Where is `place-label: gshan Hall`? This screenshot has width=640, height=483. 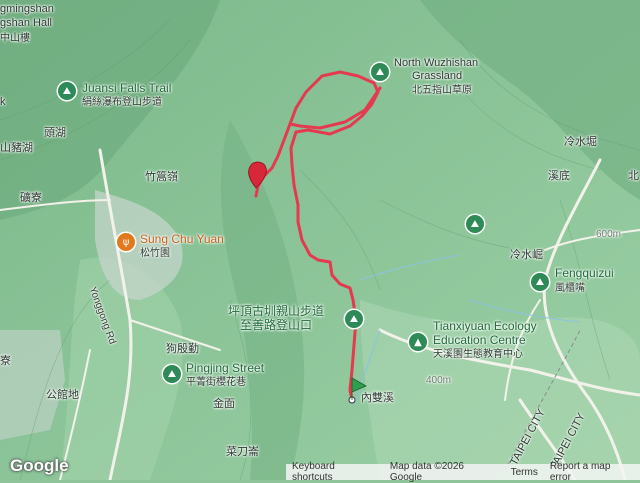
place-label: gshan Hall is located at coordinates (26, 23).